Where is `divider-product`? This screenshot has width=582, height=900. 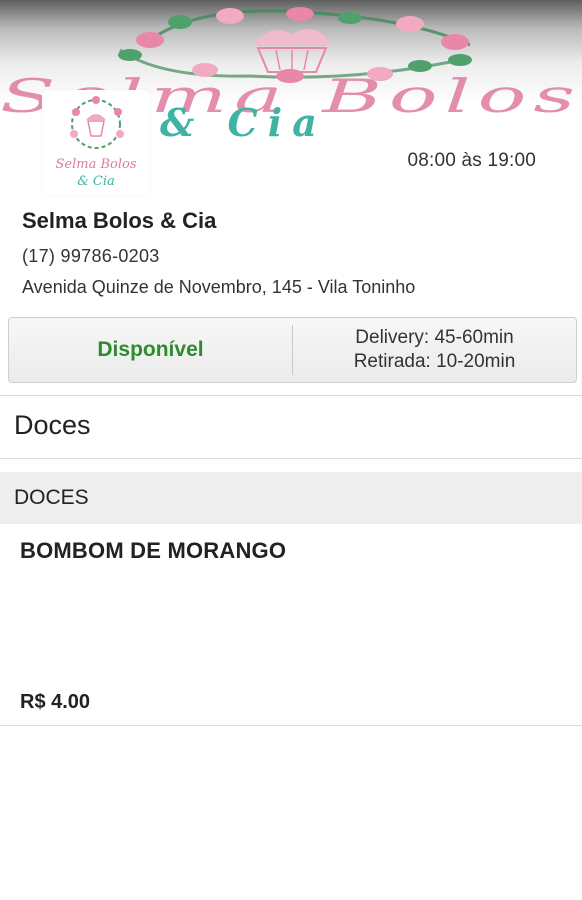 divider-product is located at coordinates (291, 725).